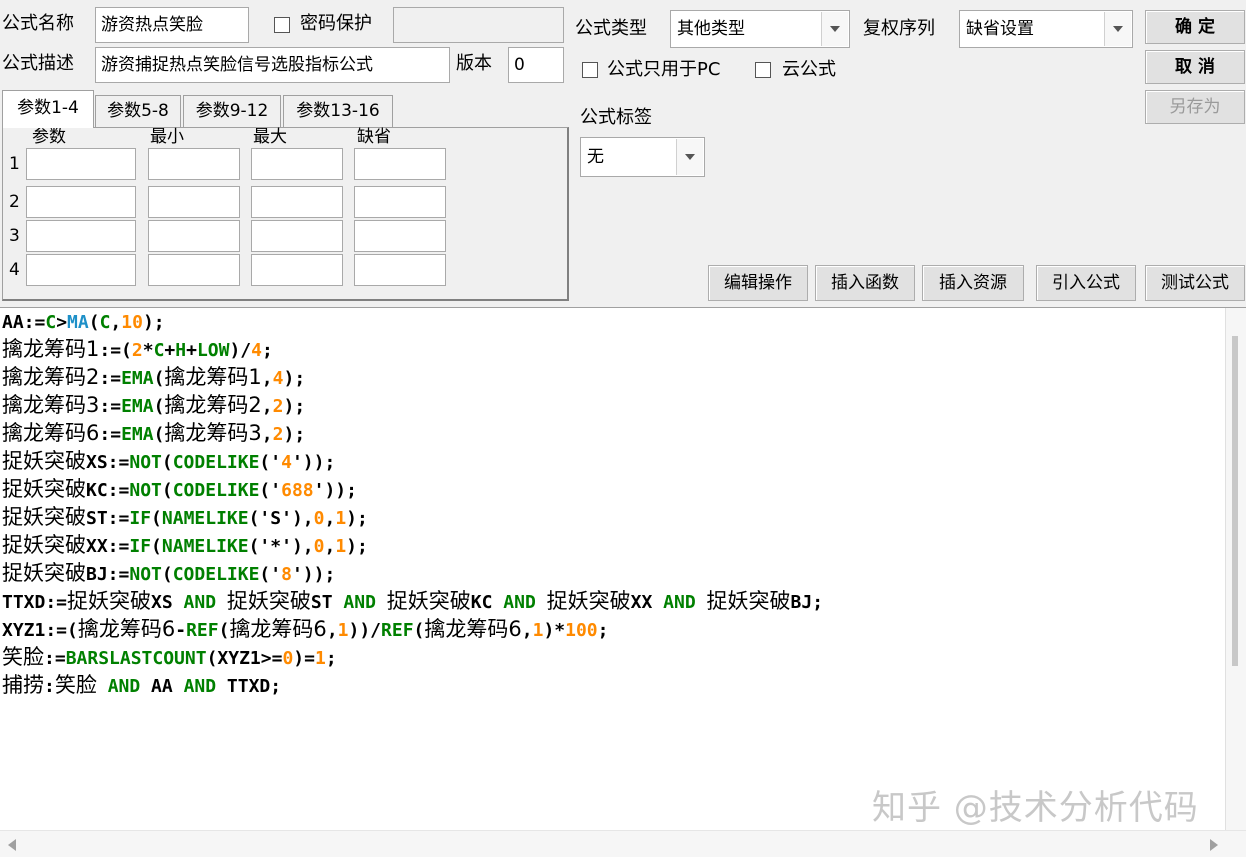 This screenshot has width=1246, height=857. I want to click on code-token: H, so click(181, 350).